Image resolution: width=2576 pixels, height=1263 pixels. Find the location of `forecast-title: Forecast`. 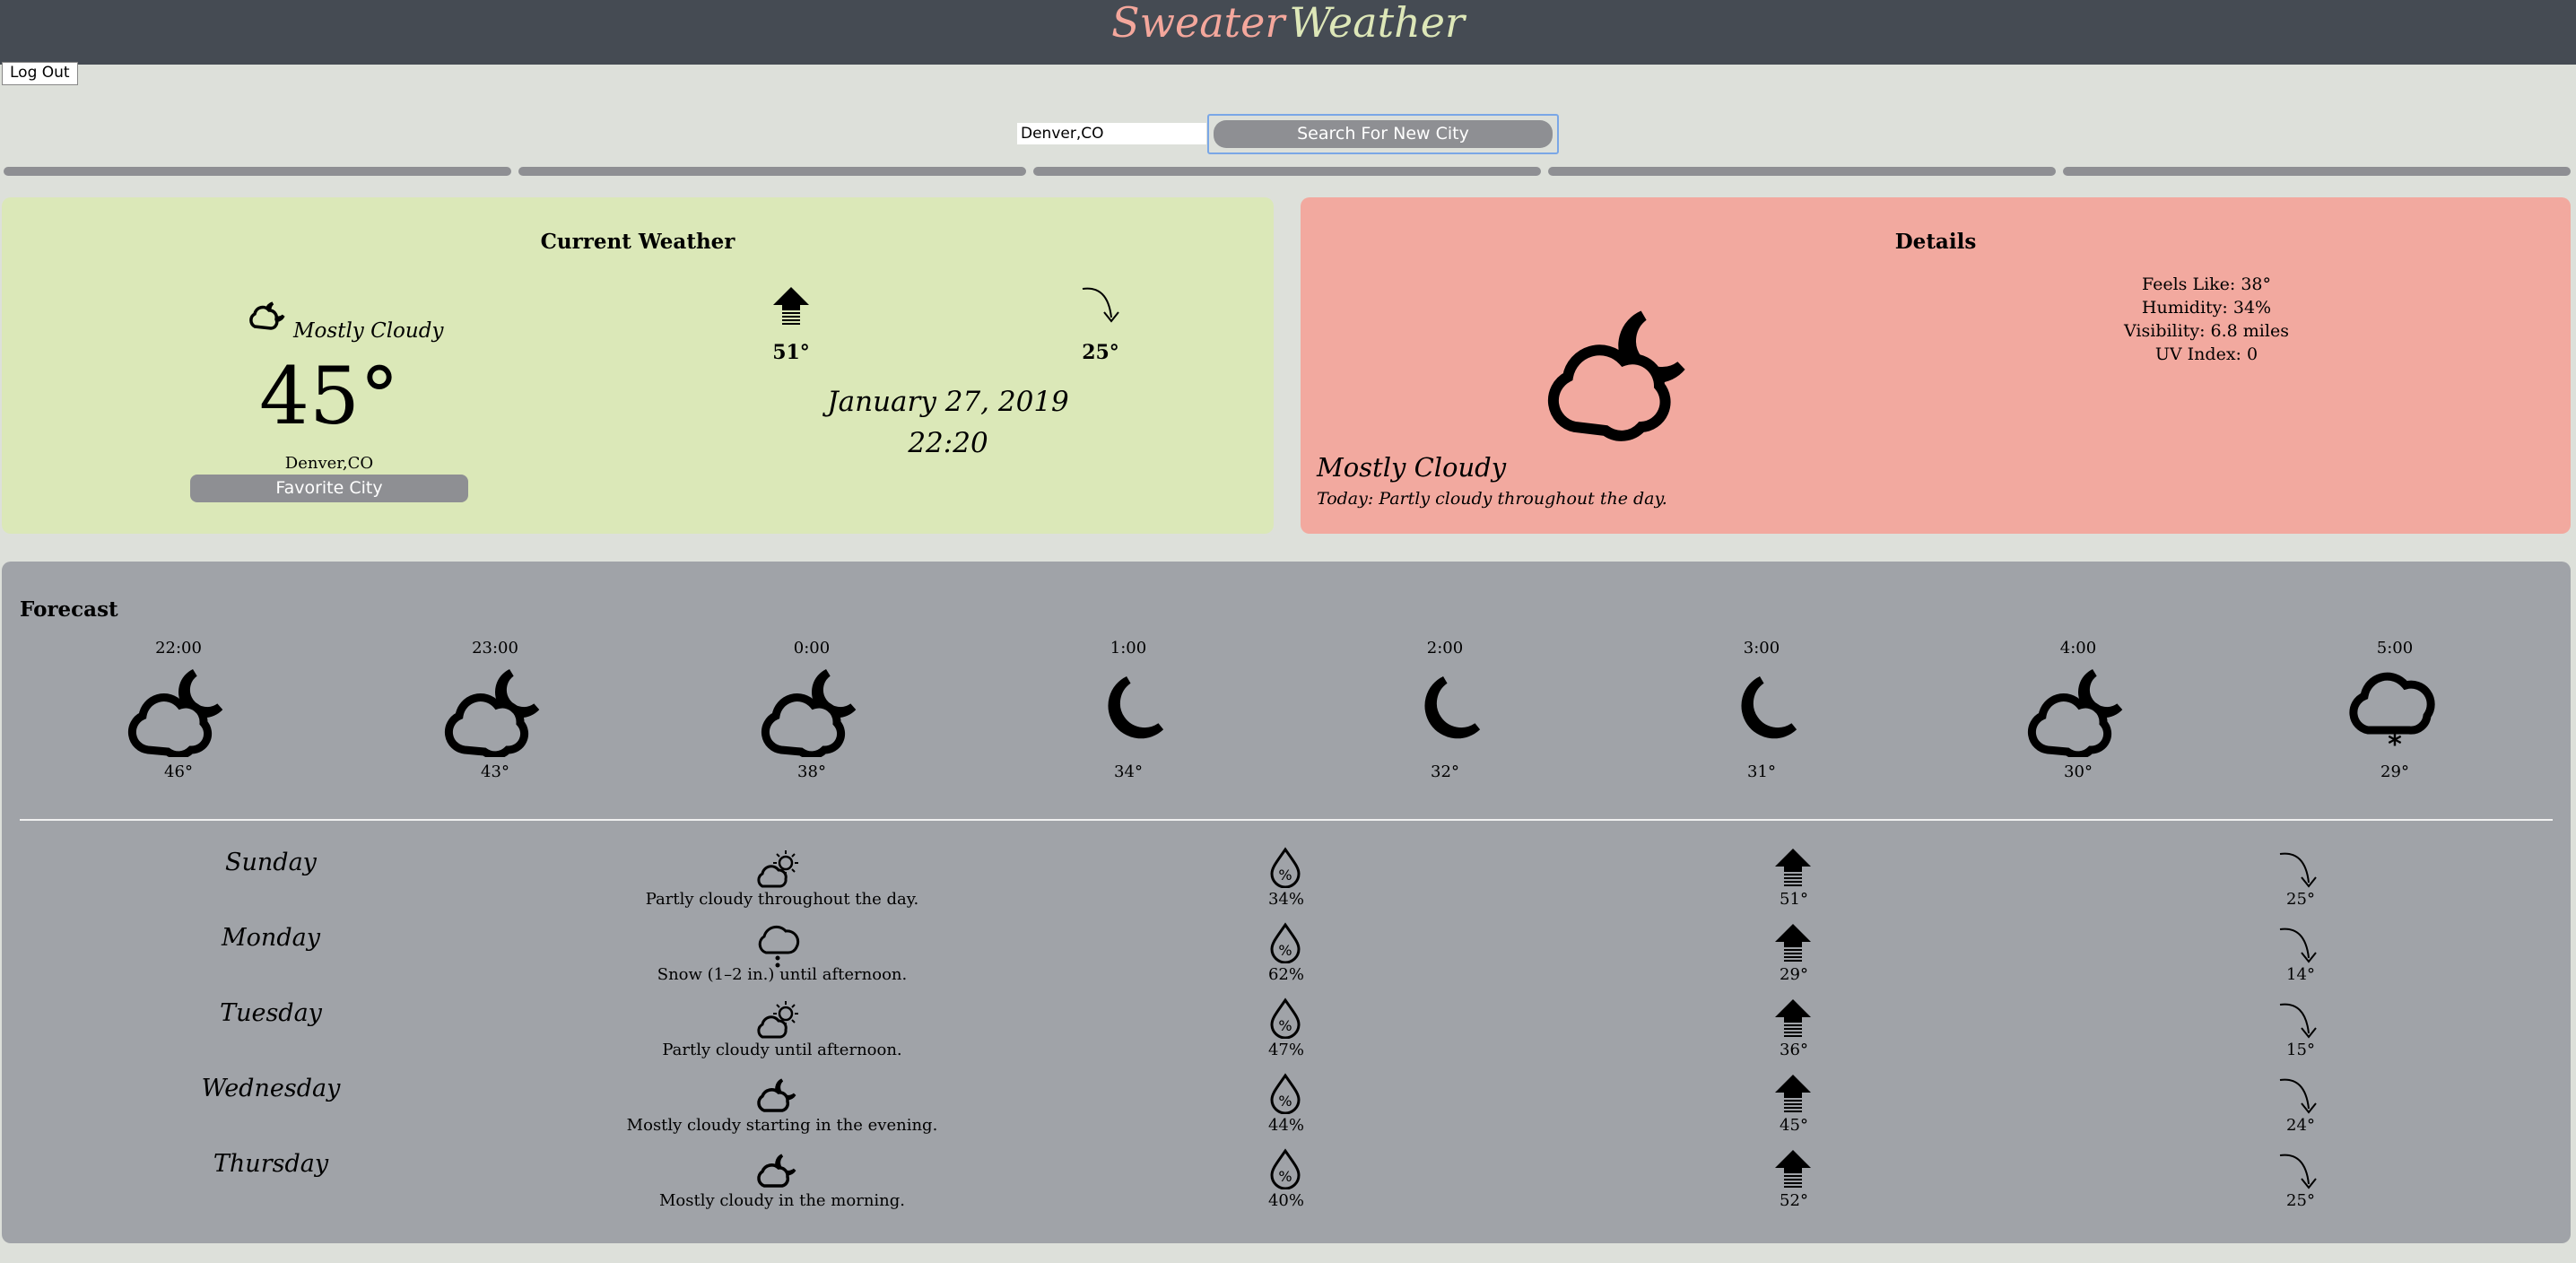

forecast-title: Forecast is located at coordinates (69, 609).